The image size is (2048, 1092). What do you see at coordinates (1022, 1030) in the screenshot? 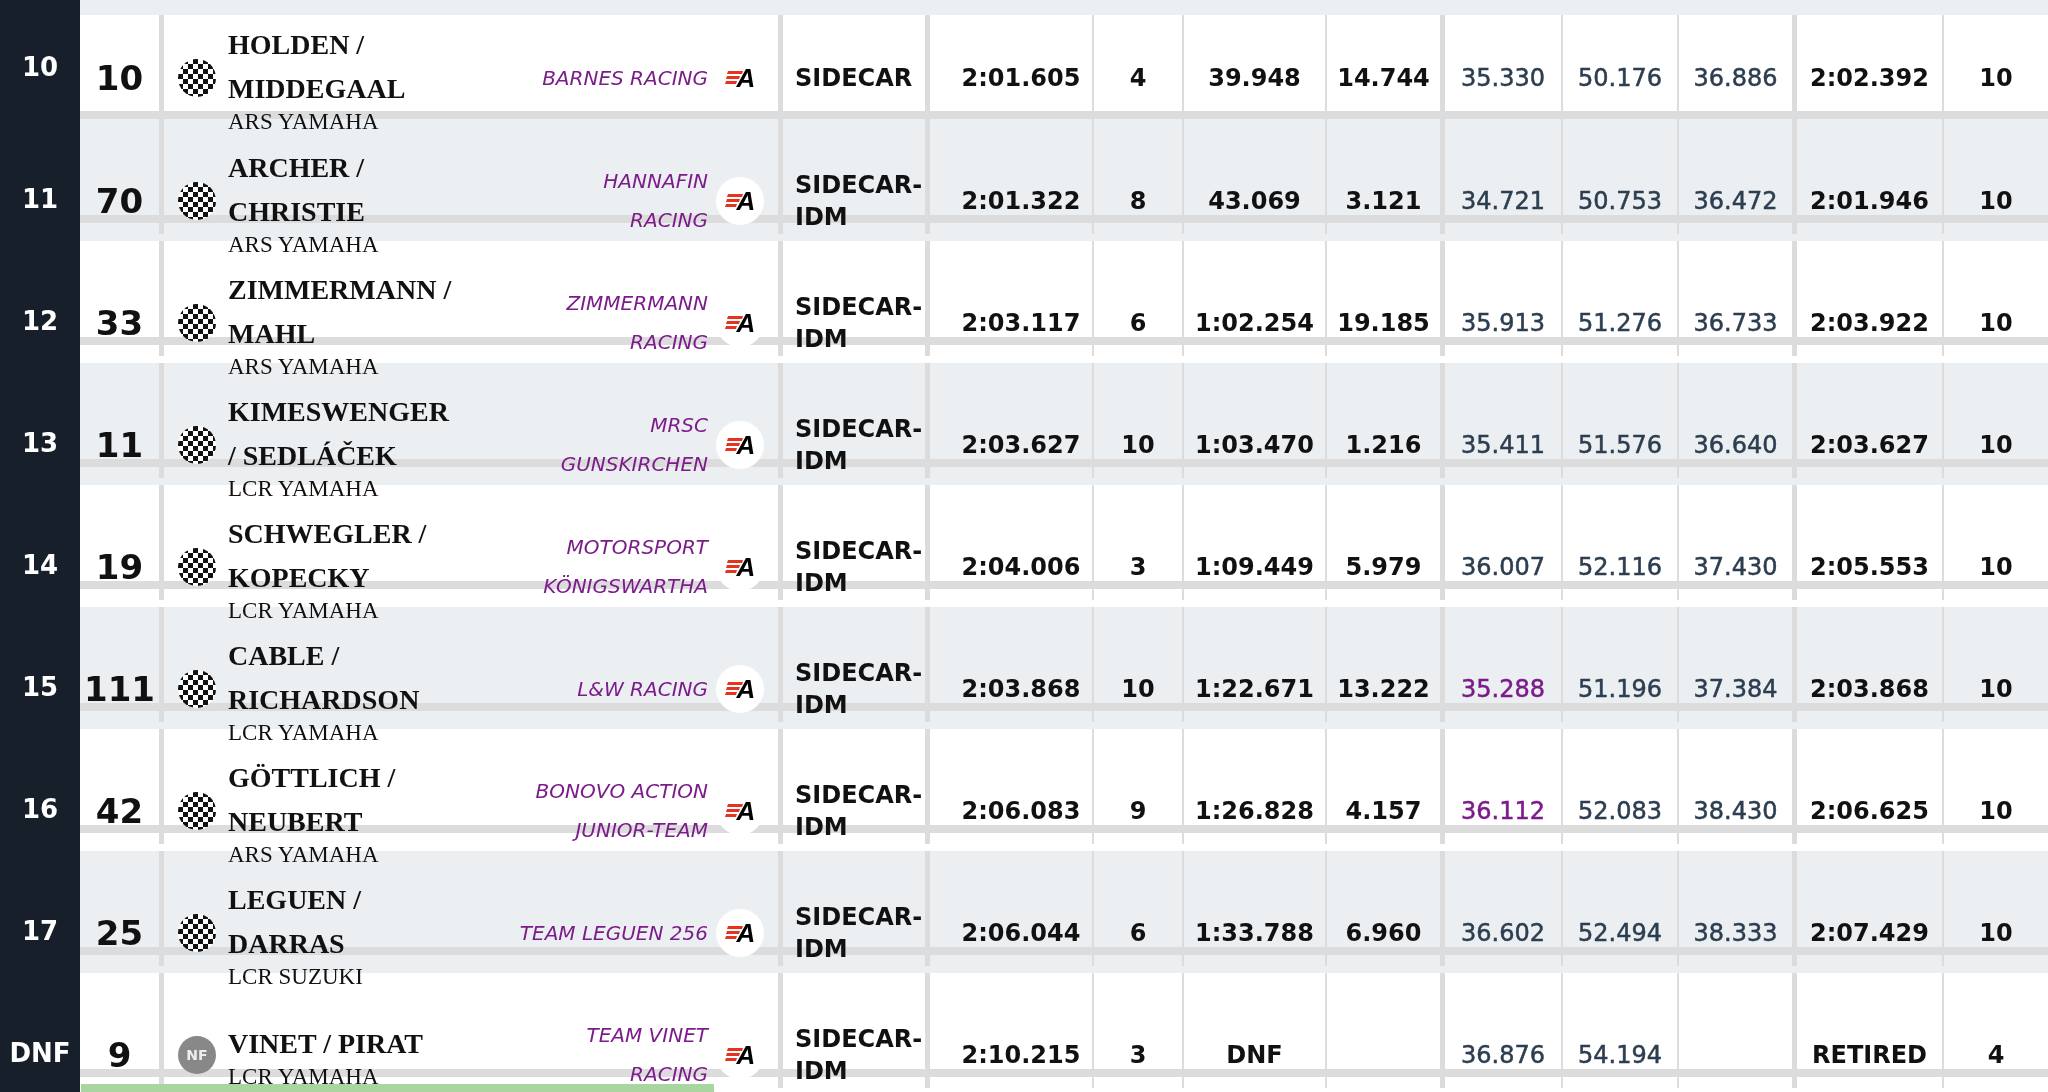
I see `best-lap-cell: 2:10.215` at bounding box center [1022, 1030].